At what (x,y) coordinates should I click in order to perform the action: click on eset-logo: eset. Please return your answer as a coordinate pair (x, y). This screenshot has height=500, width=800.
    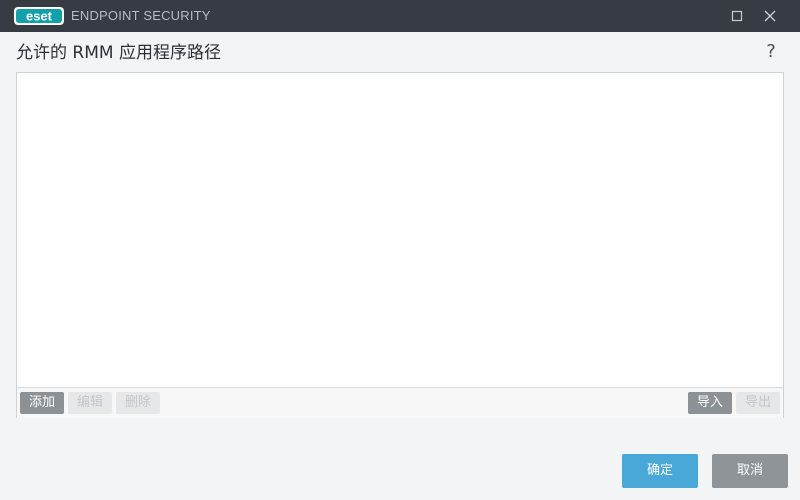
    Looking at the image, I should click on (39, 16).